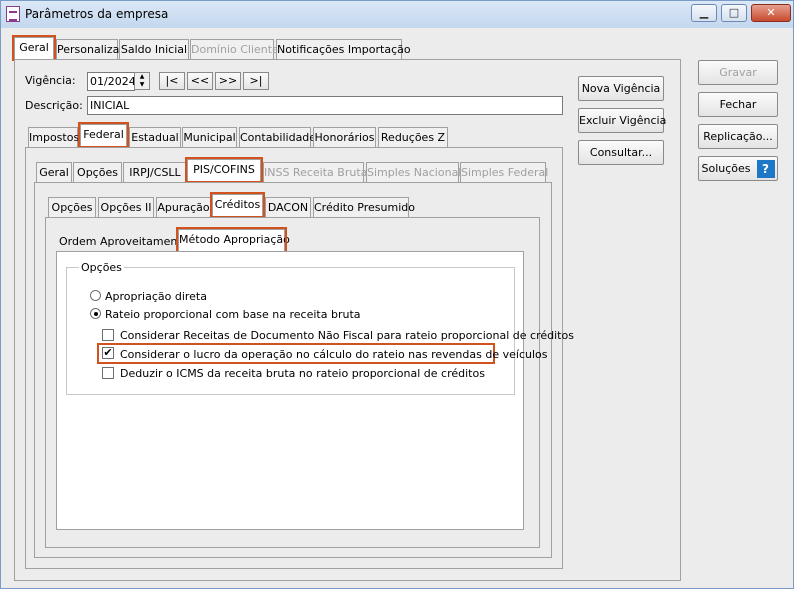 The image size is (794, 589). Describe the element at coordinates (343, 49) in the screenshot. I see `tab-notificacoes-importacao: Notificações Importação` at that location.